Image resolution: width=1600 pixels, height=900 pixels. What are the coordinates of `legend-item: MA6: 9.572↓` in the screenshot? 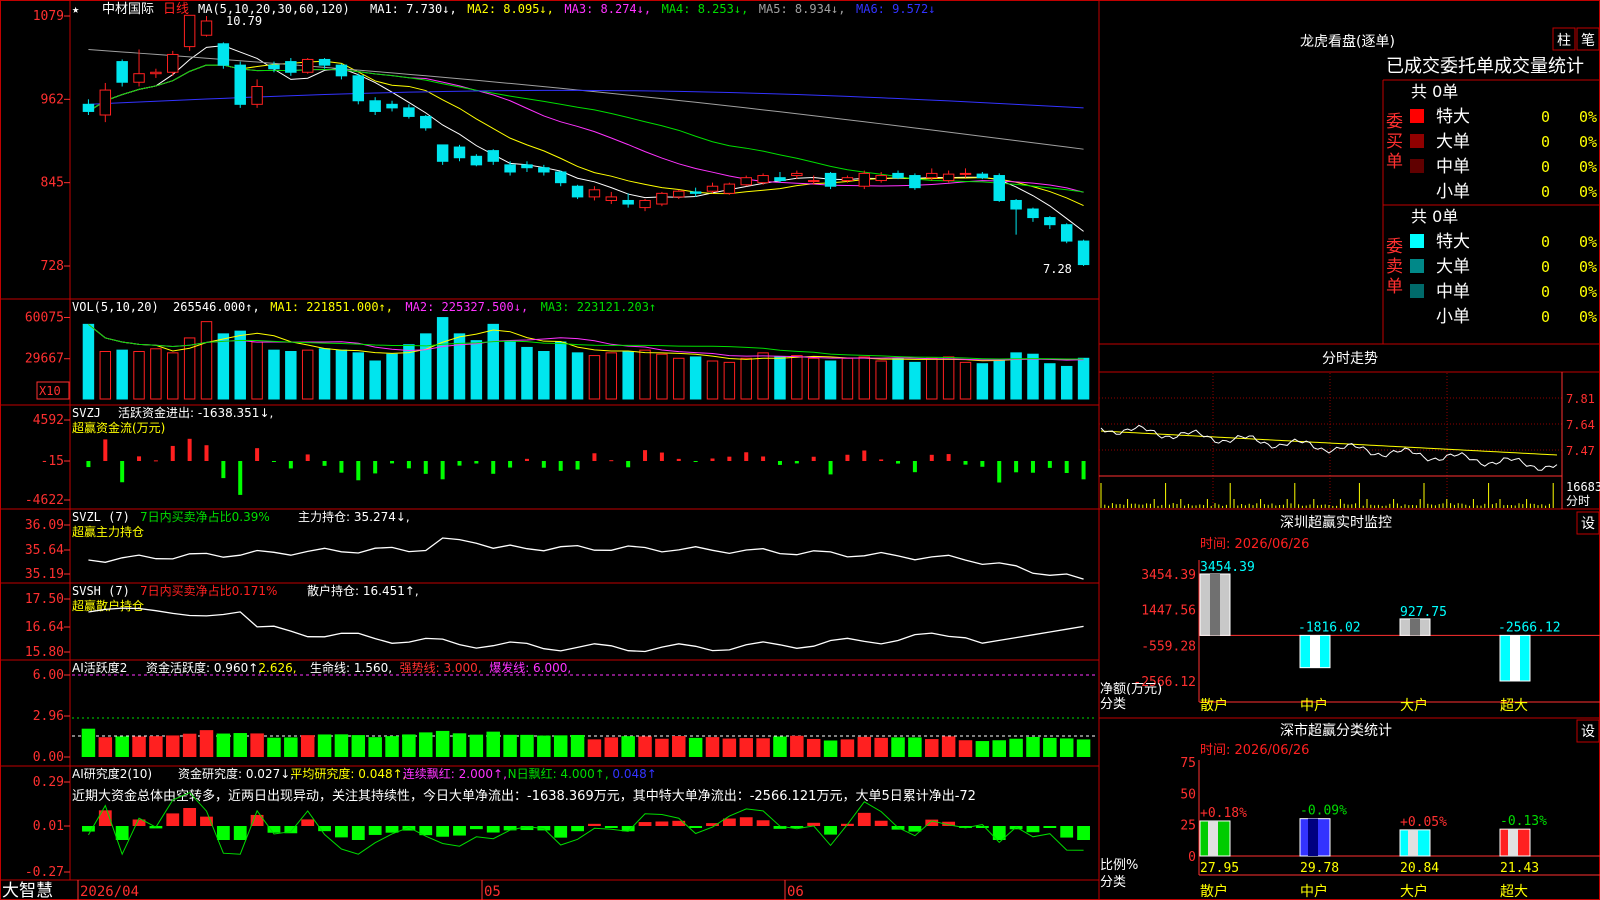 It's located at (895, 9).